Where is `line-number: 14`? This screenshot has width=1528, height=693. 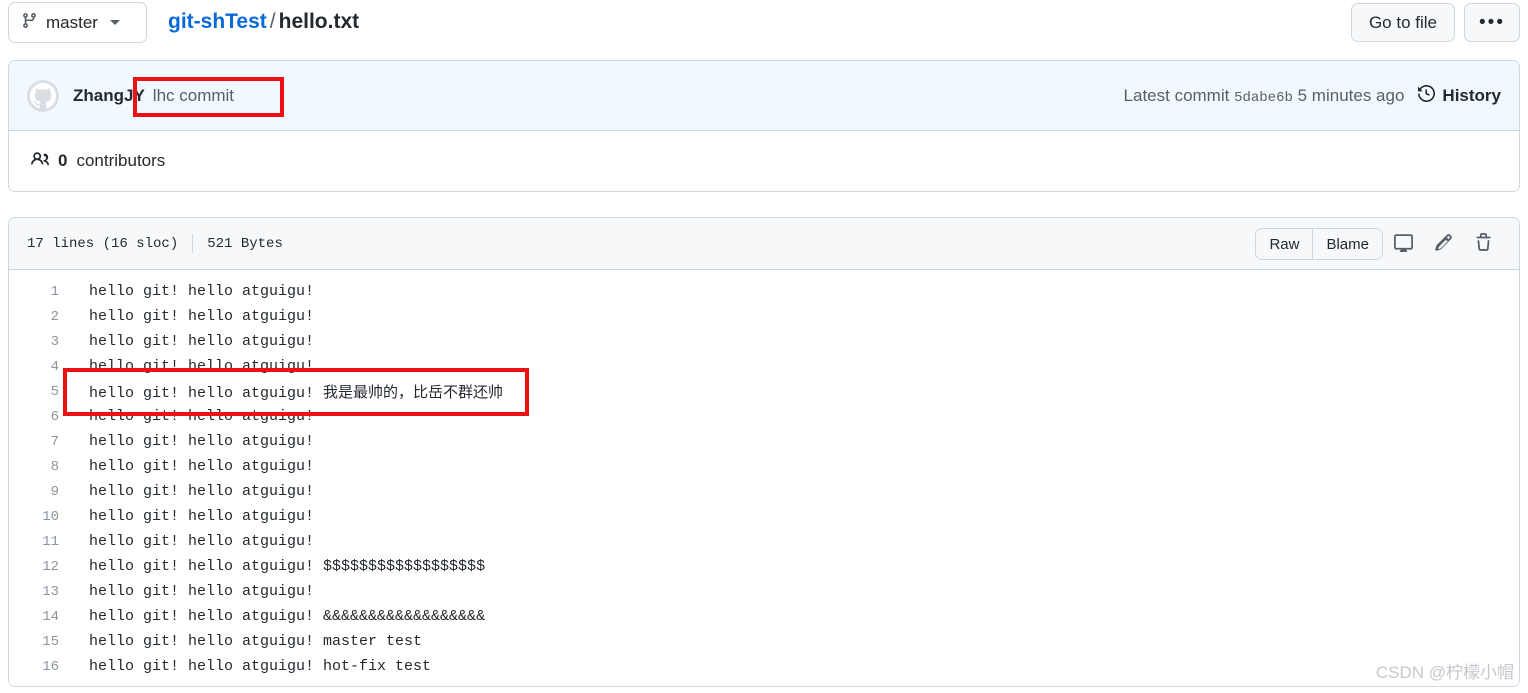 line-number: 14 is located at coordinates (34, 617).